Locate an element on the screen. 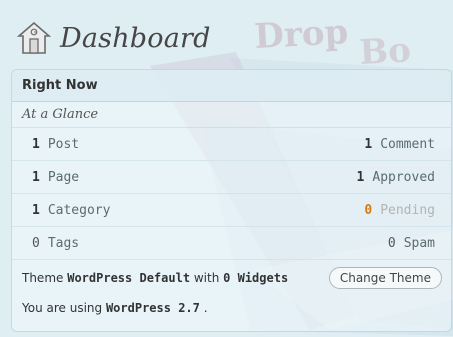  theme-text: Theme WordPress Default with 0 Widgets is located at coordinates (155, 278).